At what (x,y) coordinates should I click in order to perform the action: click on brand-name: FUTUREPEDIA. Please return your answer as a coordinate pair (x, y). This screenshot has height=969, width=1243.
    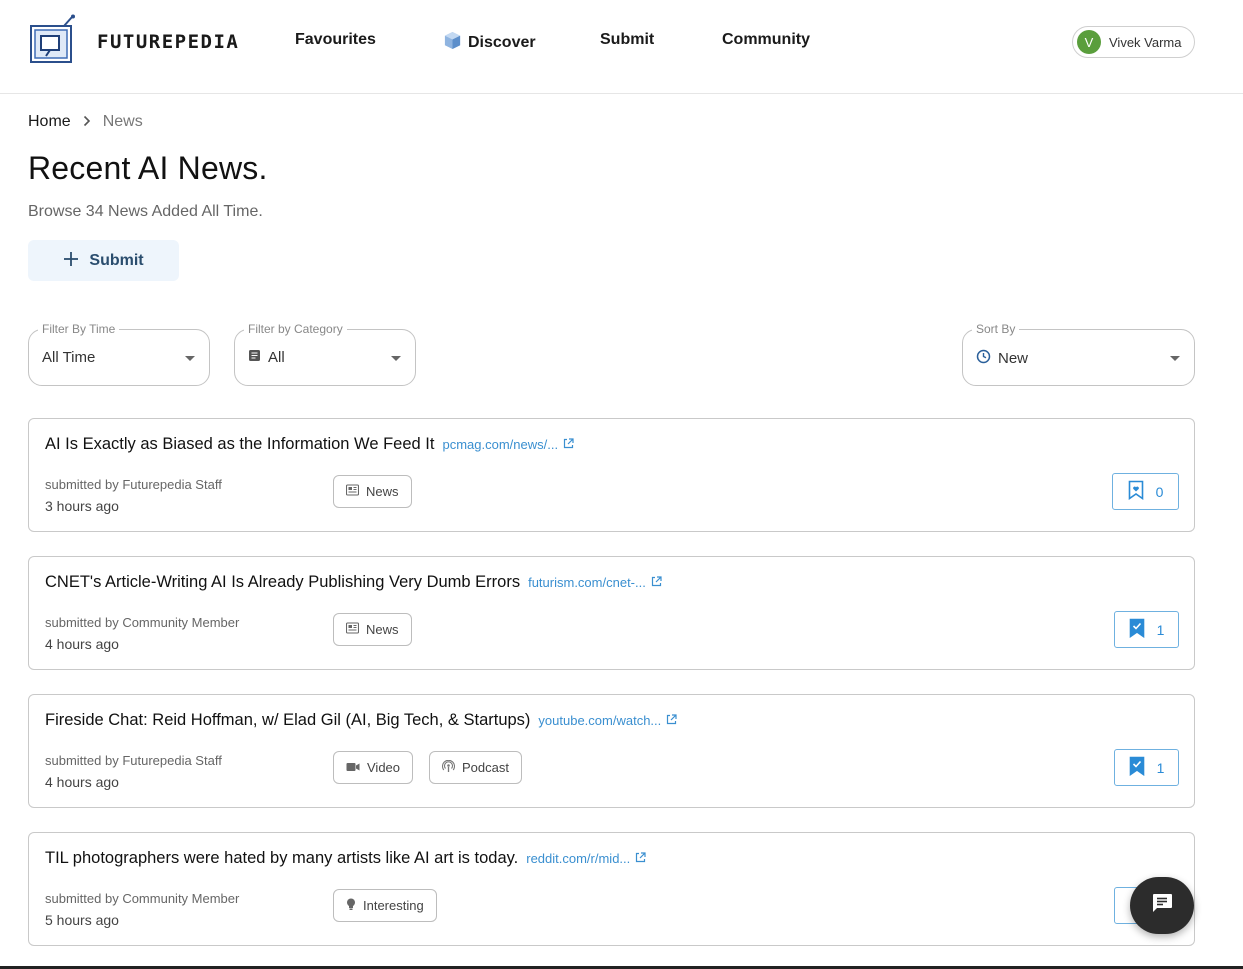
    Looking at the image, I should click on (168, 42).